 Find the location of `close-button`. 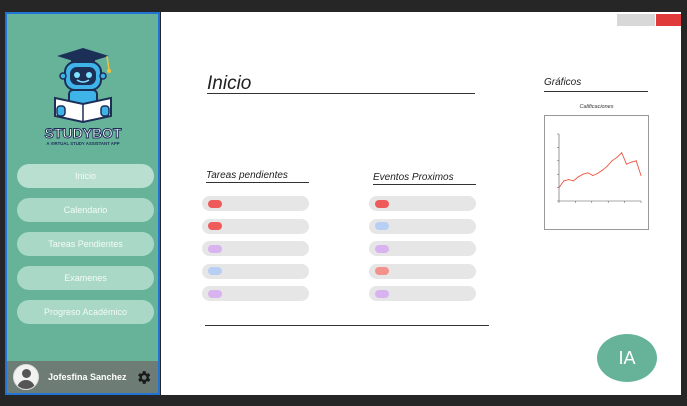

close-button is located at coordinates (668, 20).